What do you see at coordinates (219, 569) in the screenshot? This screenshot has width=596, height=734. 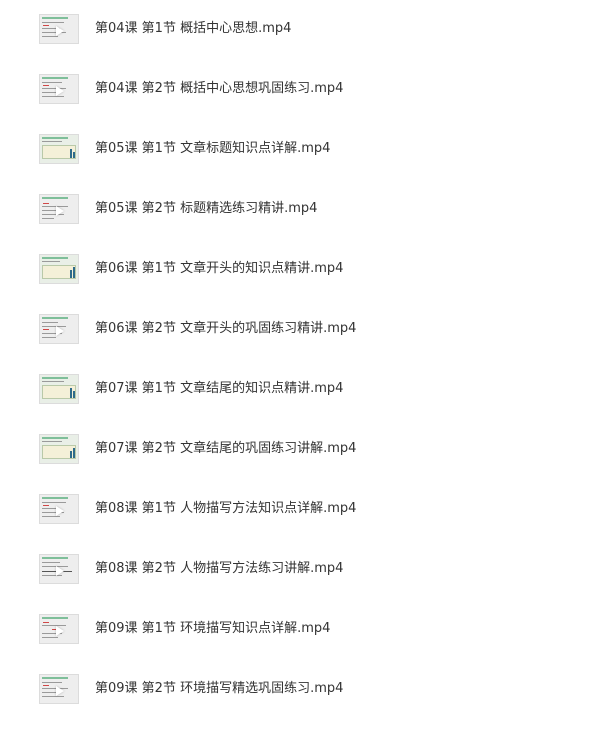 I see `file-name: 第08课 第2节 人物描写方法练习讲解.mp4` at bounding box center [219, 569].